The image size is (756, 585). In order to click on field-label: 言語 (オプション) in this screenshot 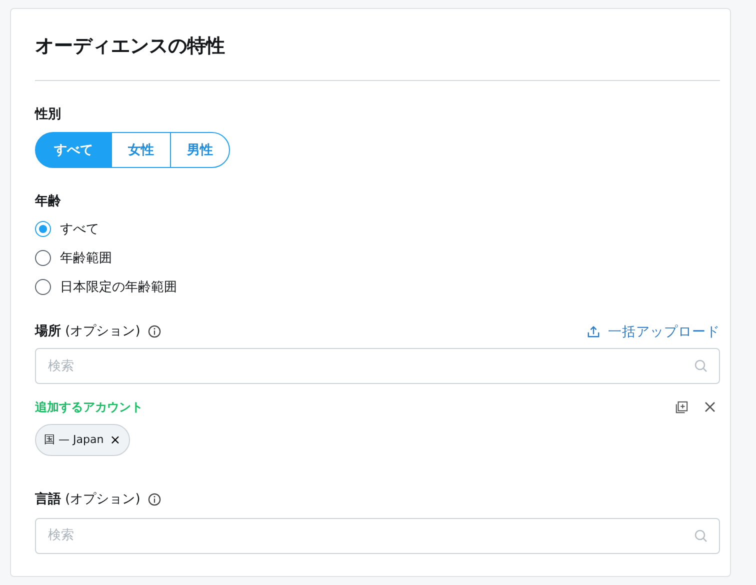, I will do `click(87, 500)`.